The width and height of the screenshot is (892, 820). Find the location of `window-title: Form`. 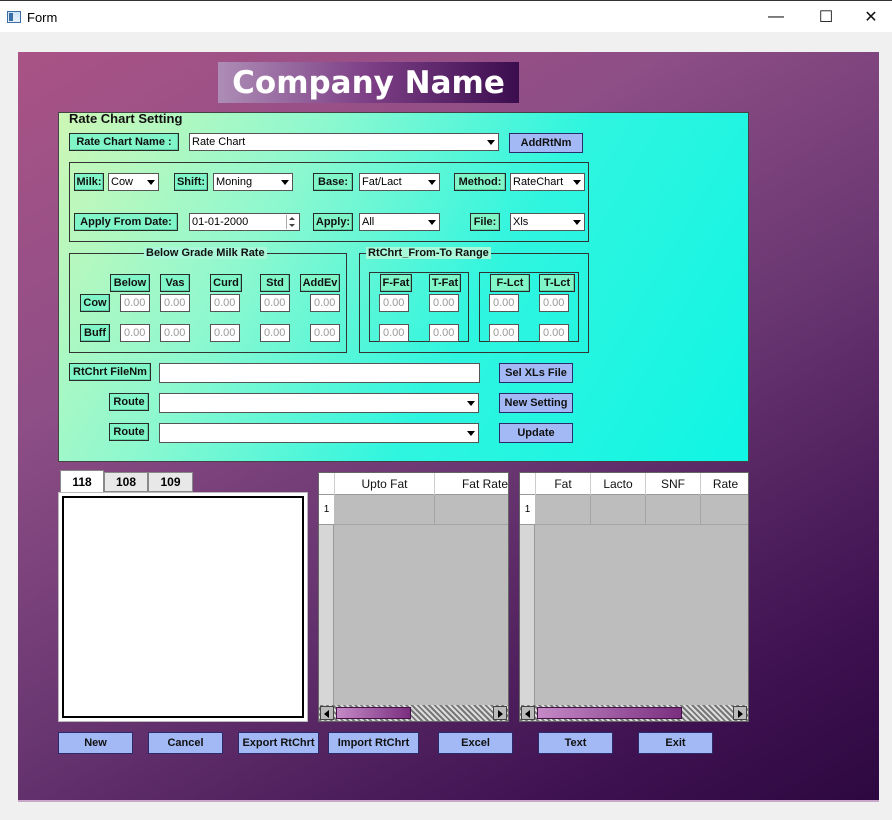

window-title: Form is located at coordinates (42, 17).